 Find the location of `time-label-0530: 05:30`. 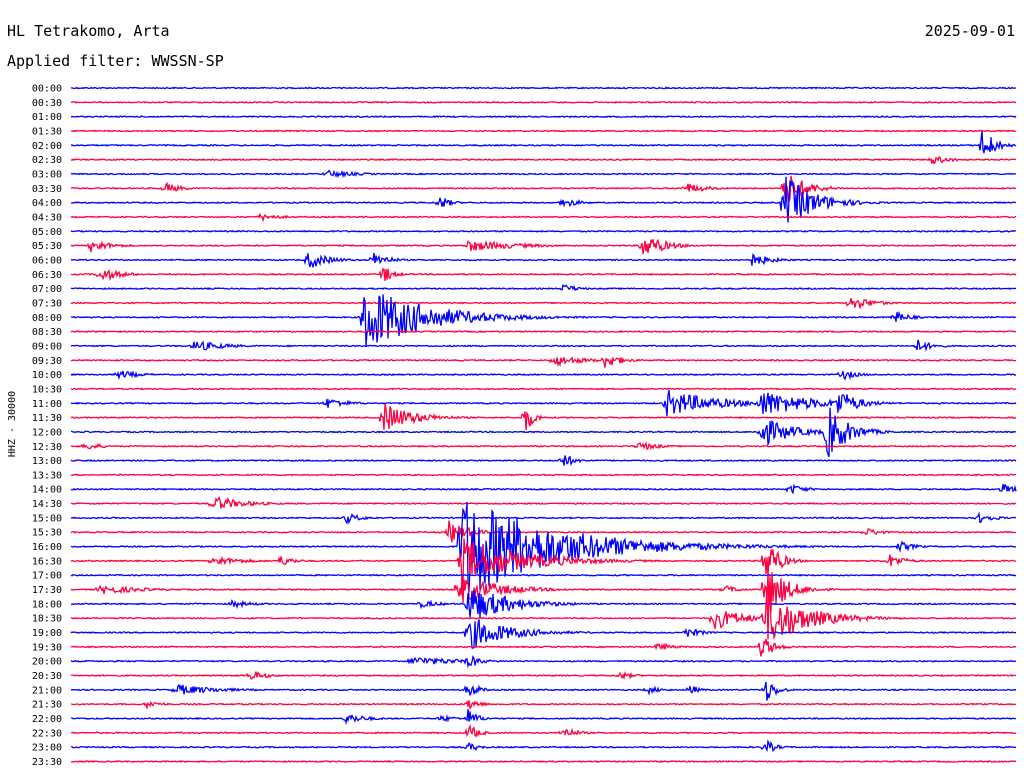

time-label-0530: 05:30 is located at coordinates (47, 246).